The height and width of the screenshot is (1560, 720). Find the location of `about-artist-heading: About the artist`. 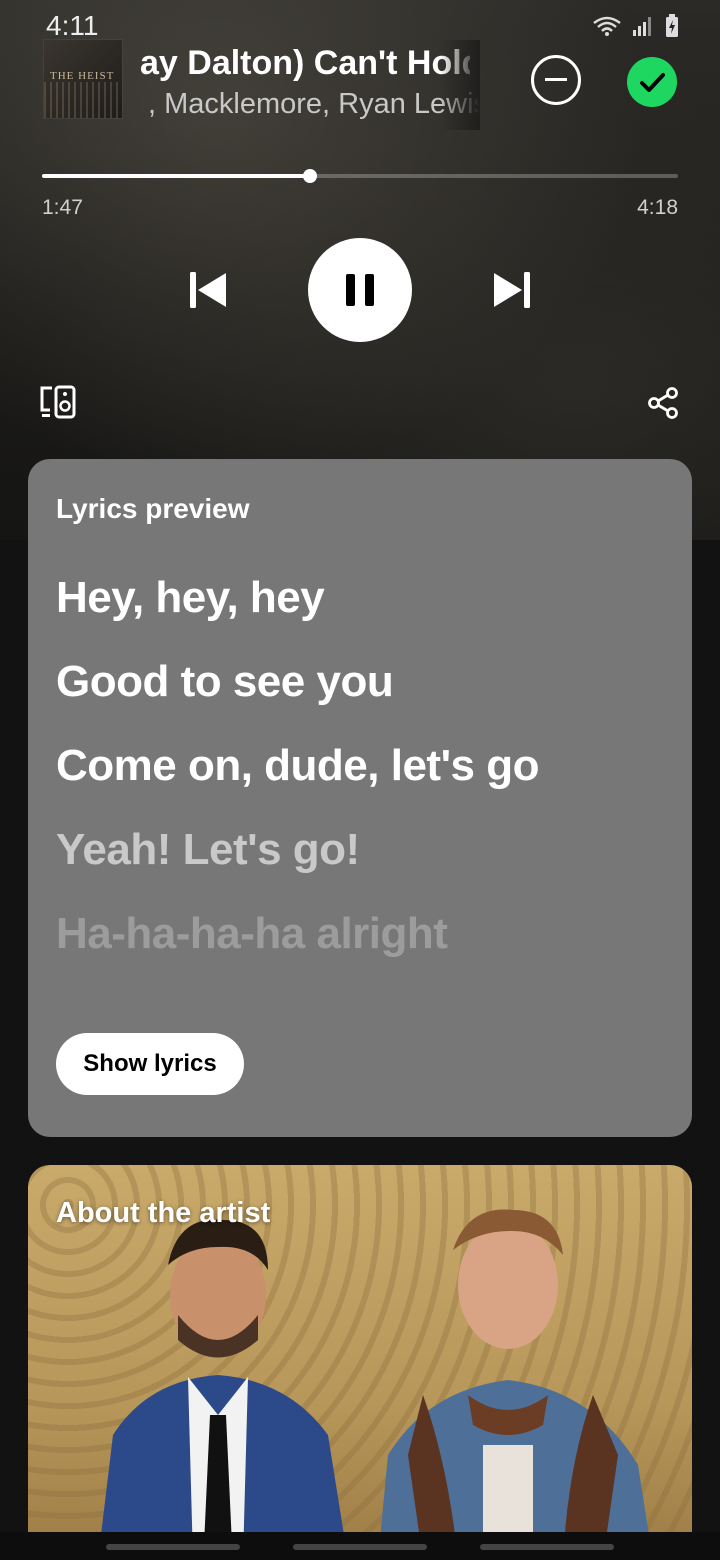

about-artist-heading: About the artist is located at coordinates (163, 1213).